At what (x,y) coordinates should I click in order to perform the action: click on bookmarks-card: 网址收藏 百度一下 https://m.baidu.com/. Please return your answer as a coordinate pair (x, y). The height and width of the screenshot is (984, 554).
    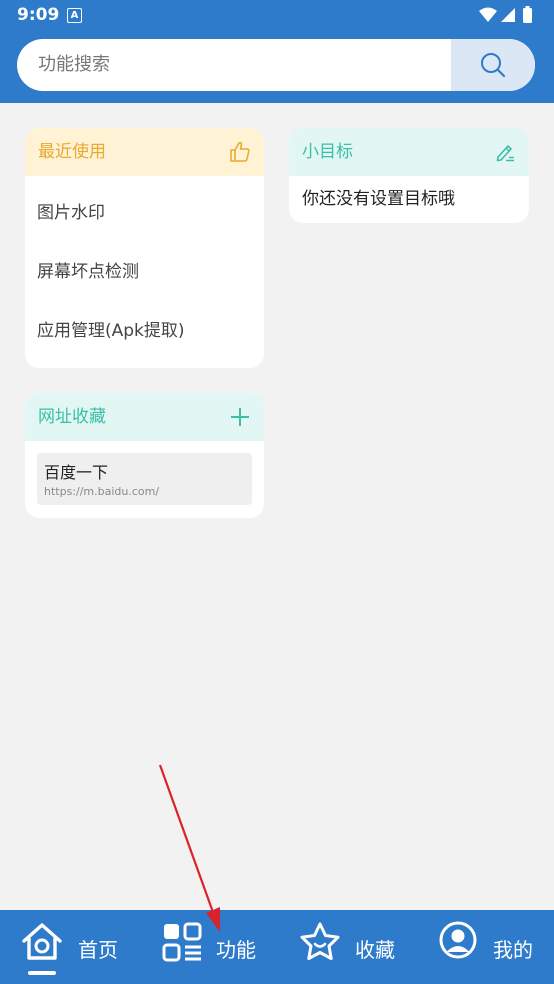
    Looking at the image, I should click on (144, 455).